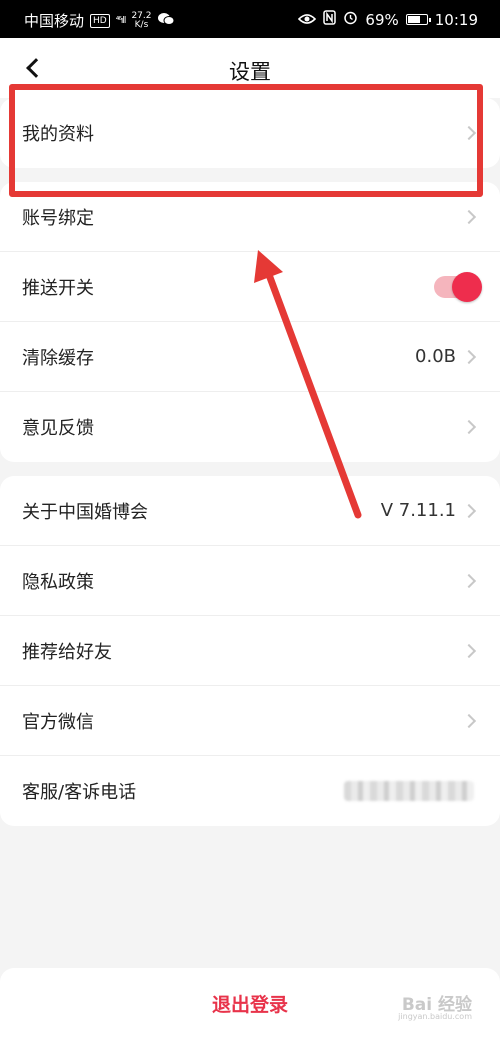 This screenshot has height=1038, width=500. I want to click on row-account-binding: 账号绑定, so click(250, 217).